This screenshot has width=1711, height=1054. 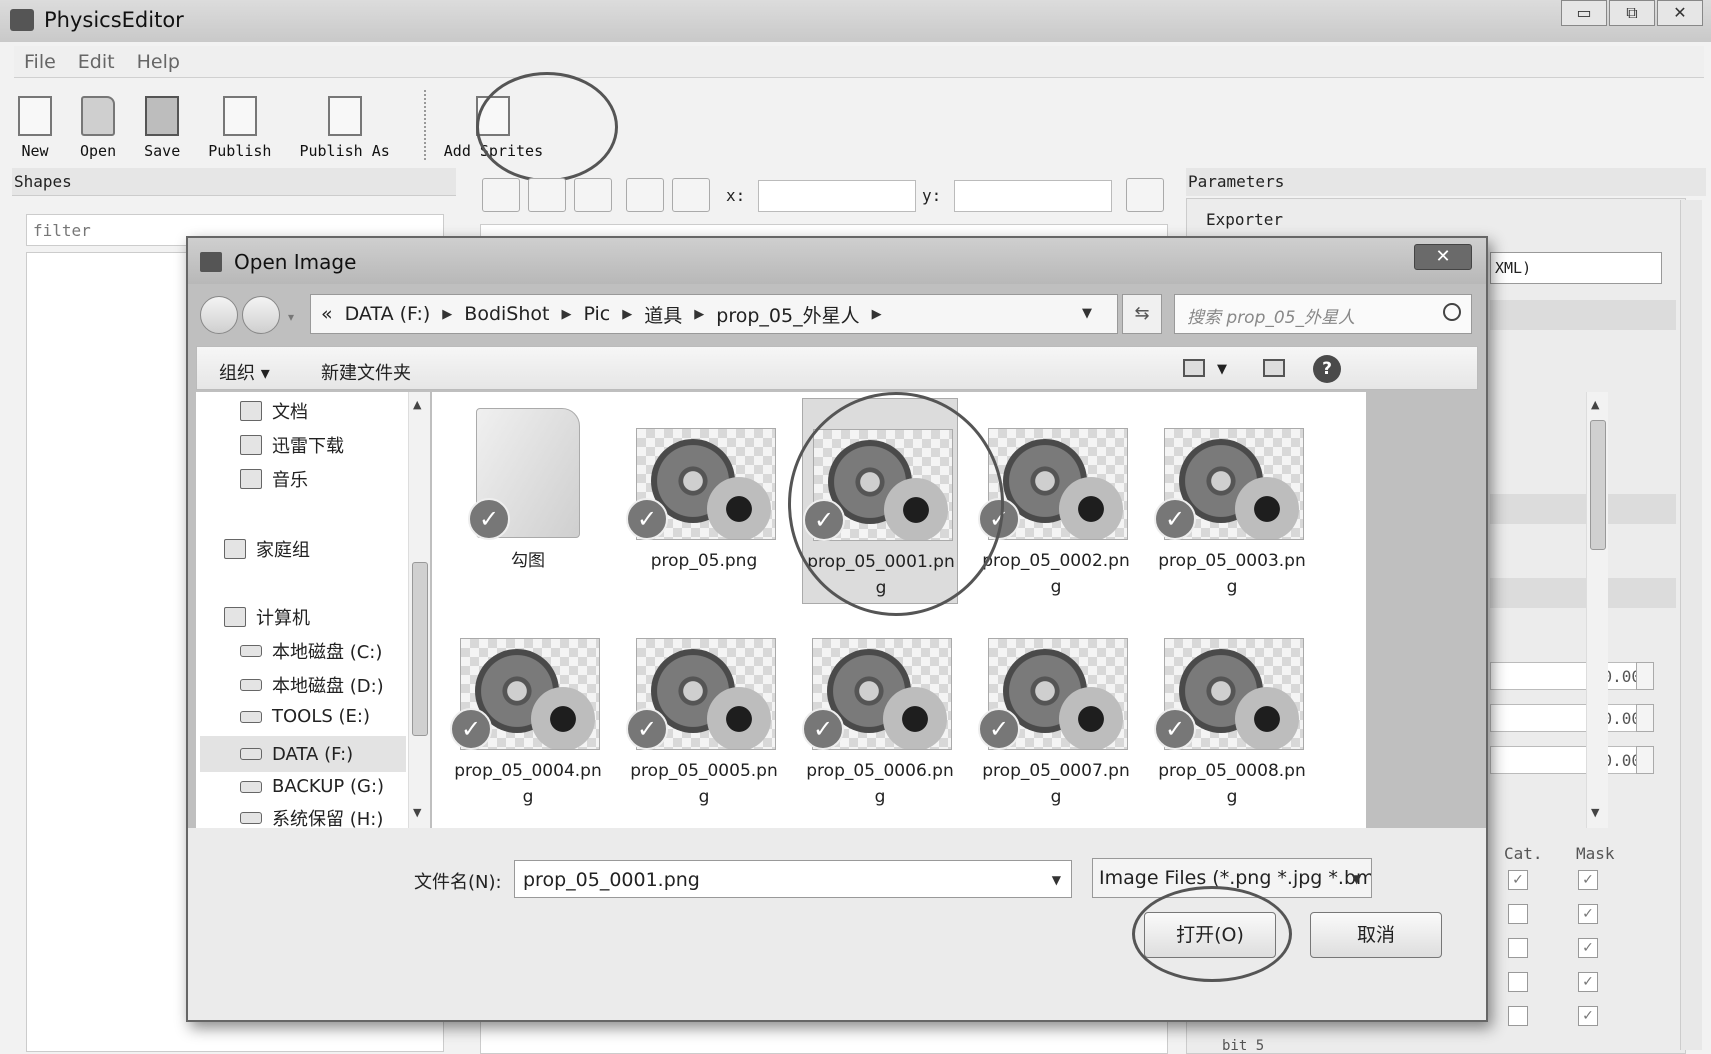 What do you see at coordinates (1632, 13) in the screenshot?
I see `maximize-button: ⧉` at bounding box center [1632, 13].